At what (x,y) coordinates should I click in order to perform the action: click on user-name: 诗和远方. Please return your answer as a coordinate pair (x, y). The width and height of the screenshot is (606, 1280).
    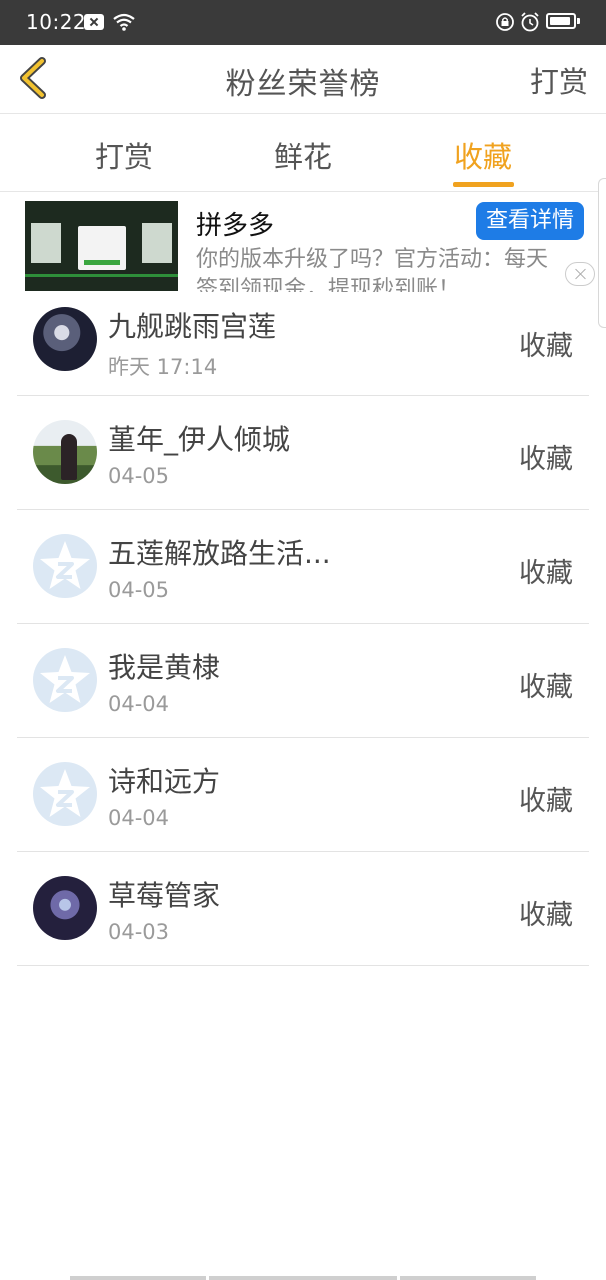
    Looking at the image, I should click on (164, 781).